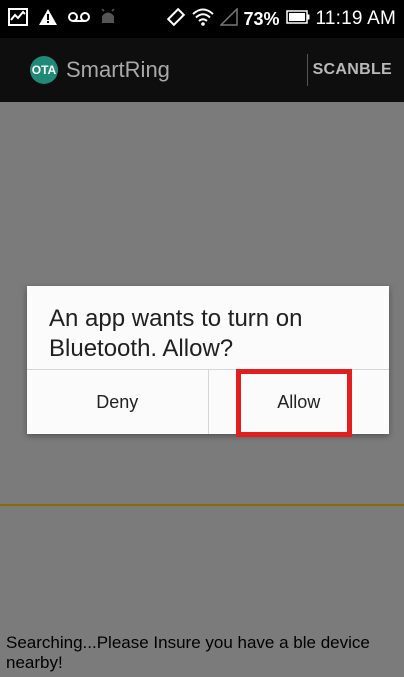  Describe the element at coordinates (298, 402) in the screenshot. I see `allow-button: Allow` at that location.